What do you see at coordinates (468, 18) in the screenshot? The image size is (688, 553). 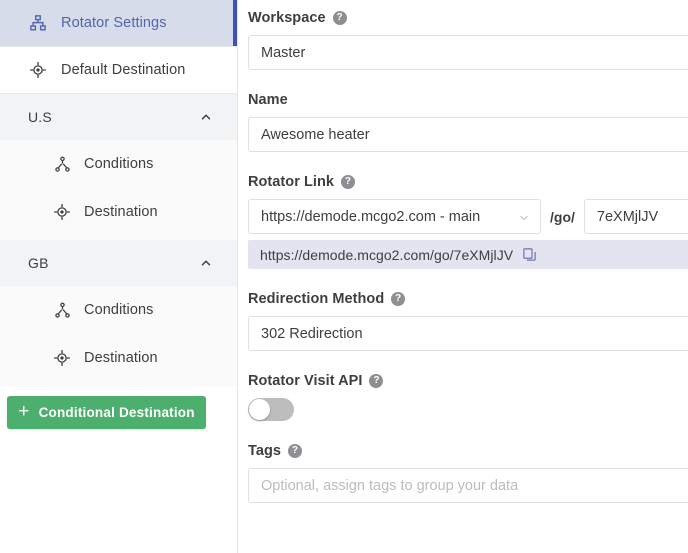 I see `workspace-label-row: Workspace ?` at bounding box center [468, 18].